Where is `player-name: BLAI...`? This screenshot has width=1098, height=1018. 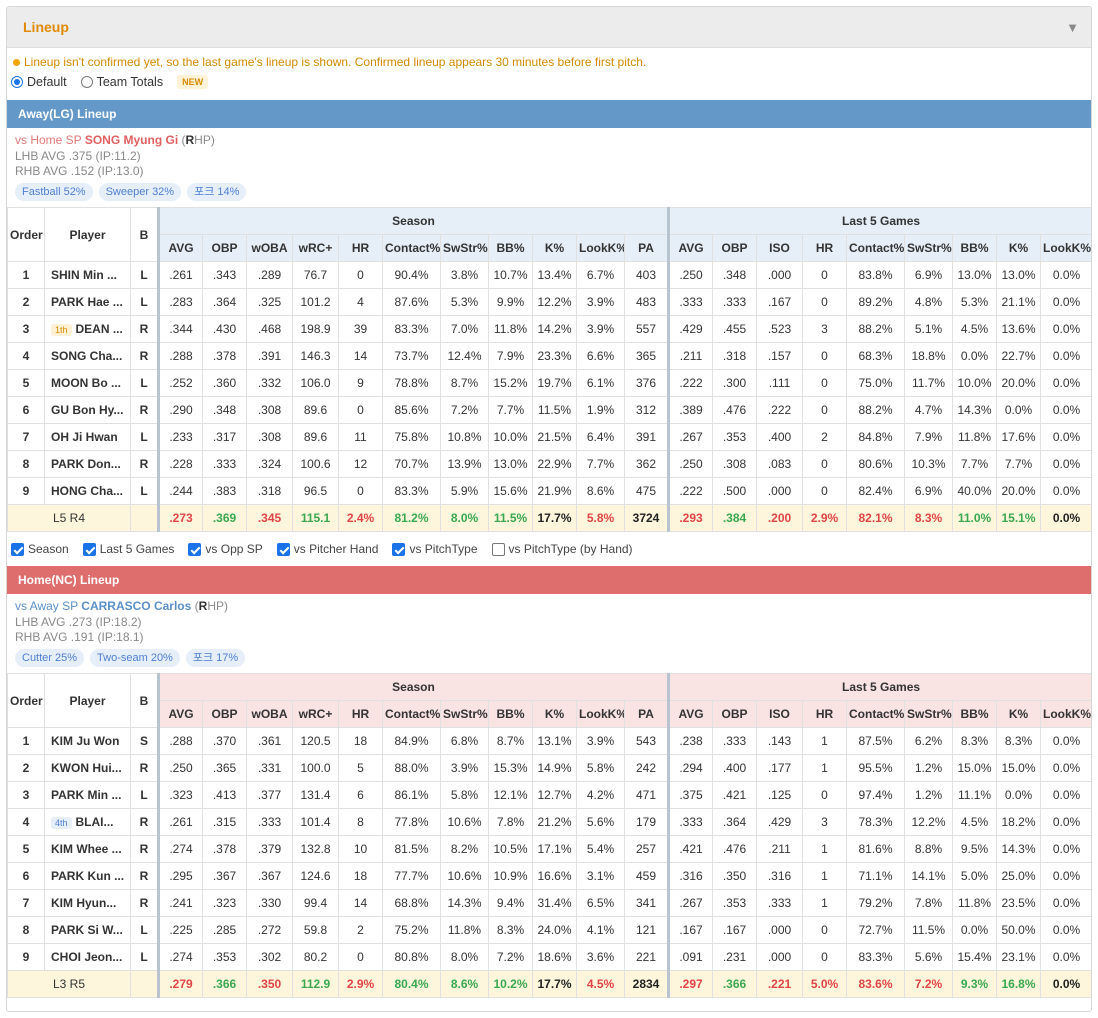 player-name: BLAI... is located at coordinates (95, 822).